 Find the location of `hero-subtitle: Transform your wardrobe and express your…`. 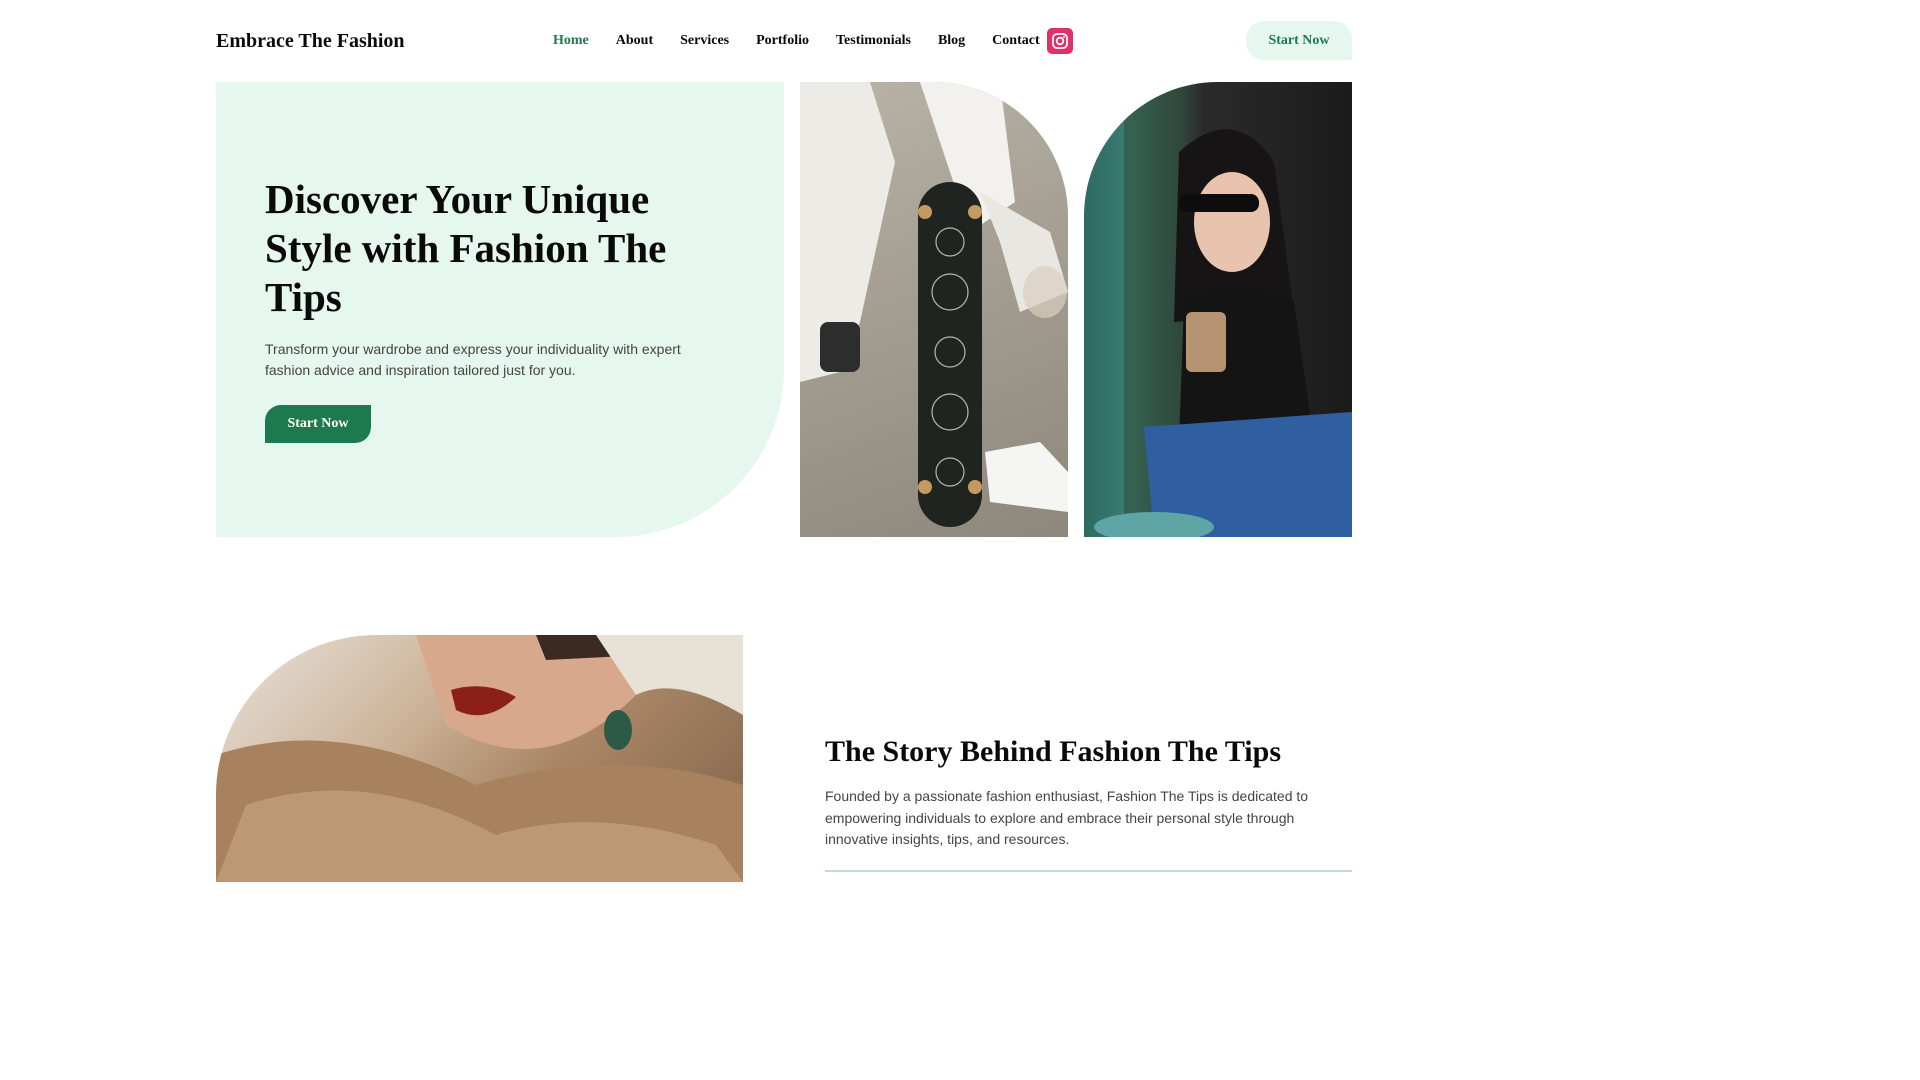

hero-subtitle: Transform your wardrobe and express your… is located at coordinates (473, 359).